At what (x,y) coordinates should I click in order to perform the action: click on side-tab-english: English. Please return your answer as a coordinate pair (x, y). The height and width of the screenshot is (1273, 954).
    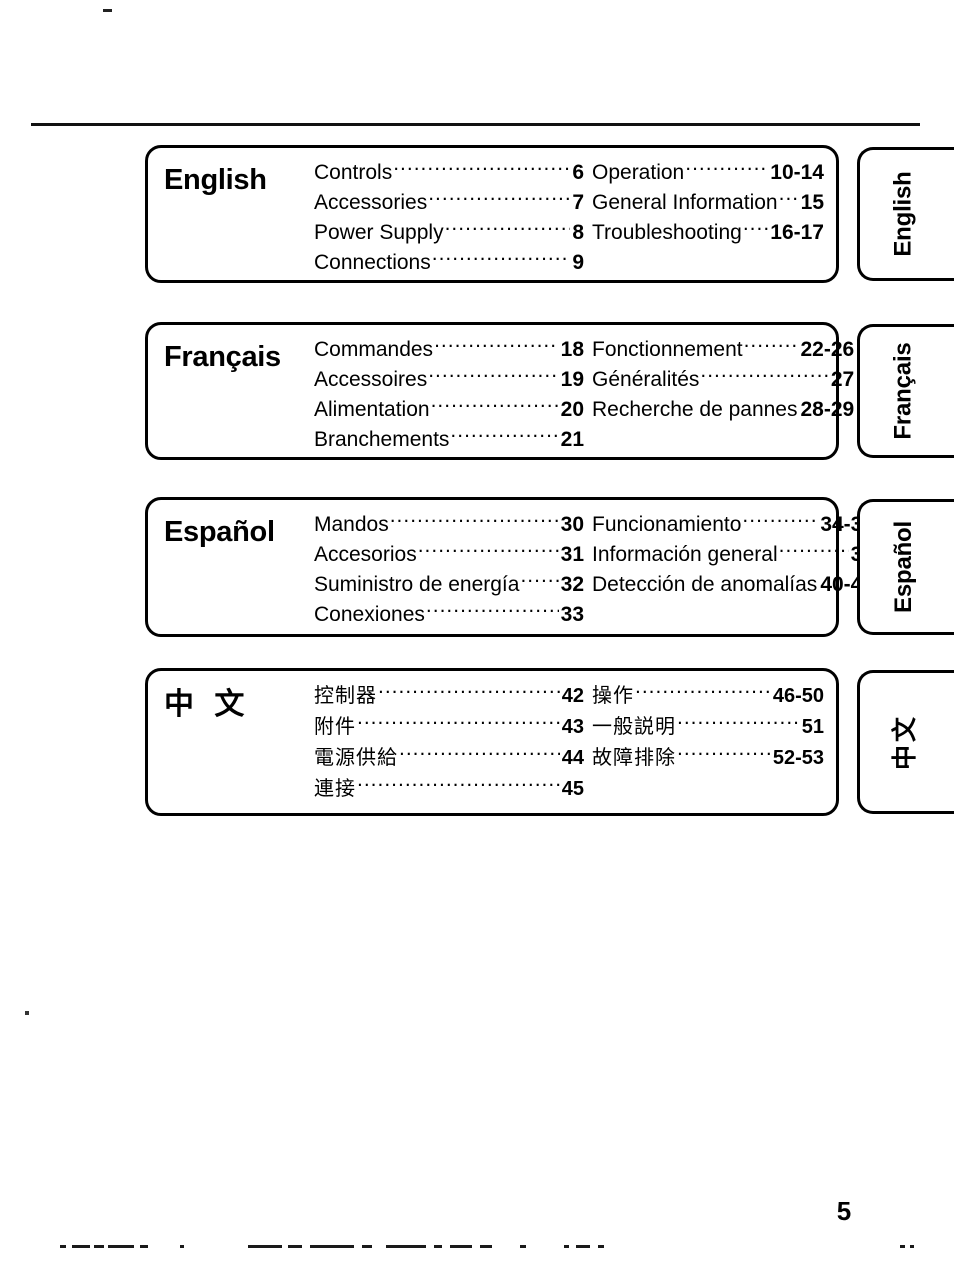
    Looking at the image, I should click on (905, 214).